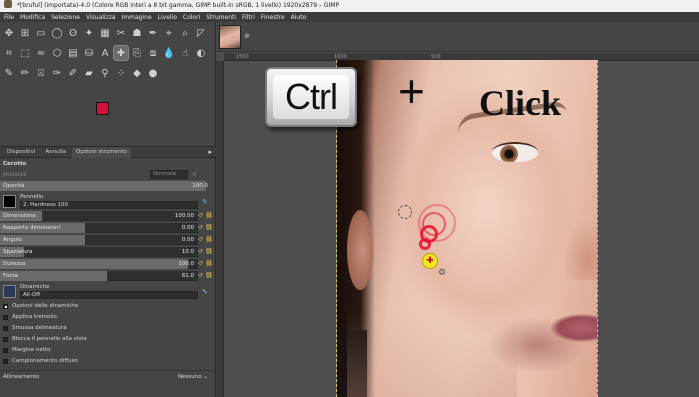 The height and width of the screenshot is (397, 699). Describe the element at coordinates (108, 350) in the screenshot. I see `checkbox-row: Margine netto` at that location.